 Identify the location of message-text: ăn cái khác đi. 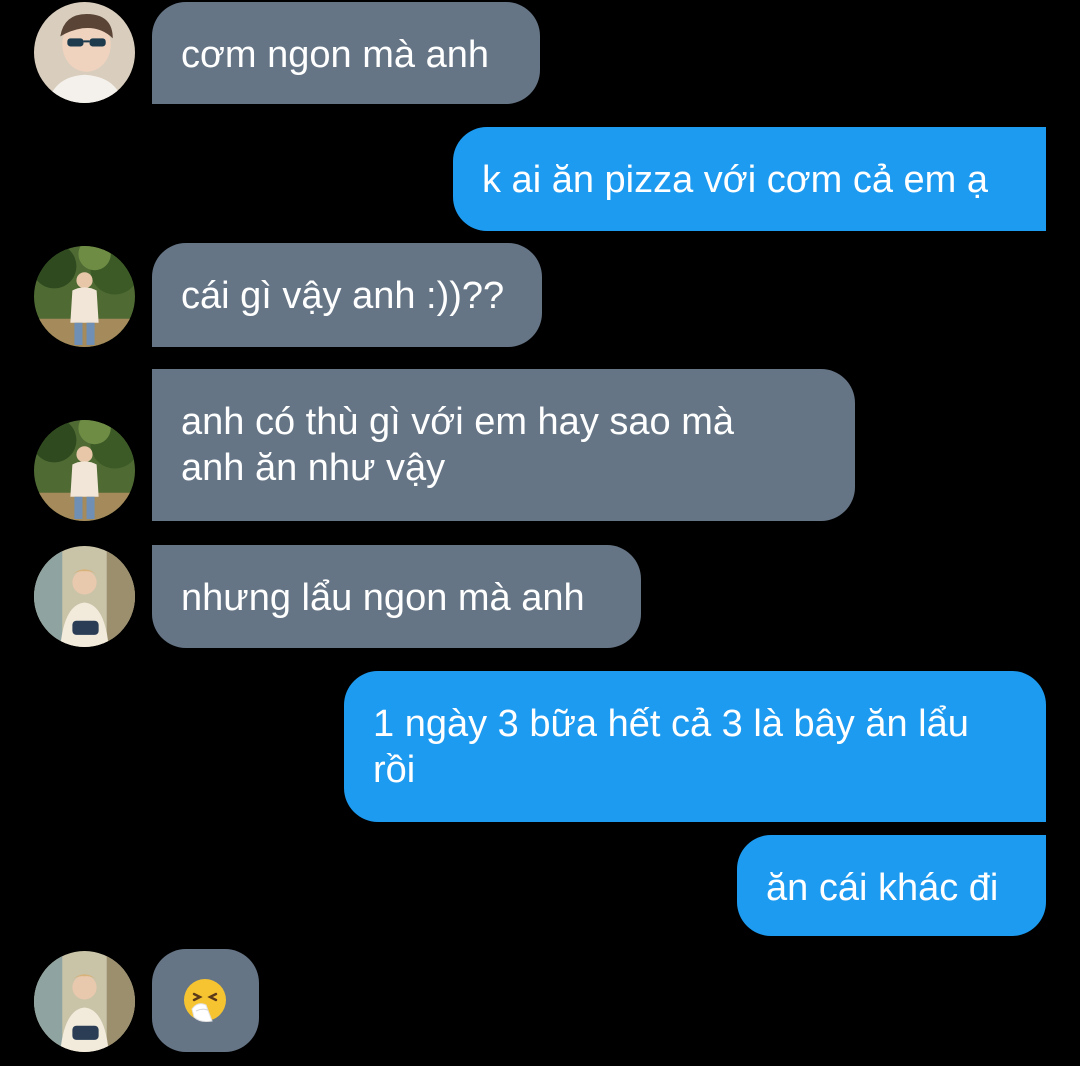
(882, 888).